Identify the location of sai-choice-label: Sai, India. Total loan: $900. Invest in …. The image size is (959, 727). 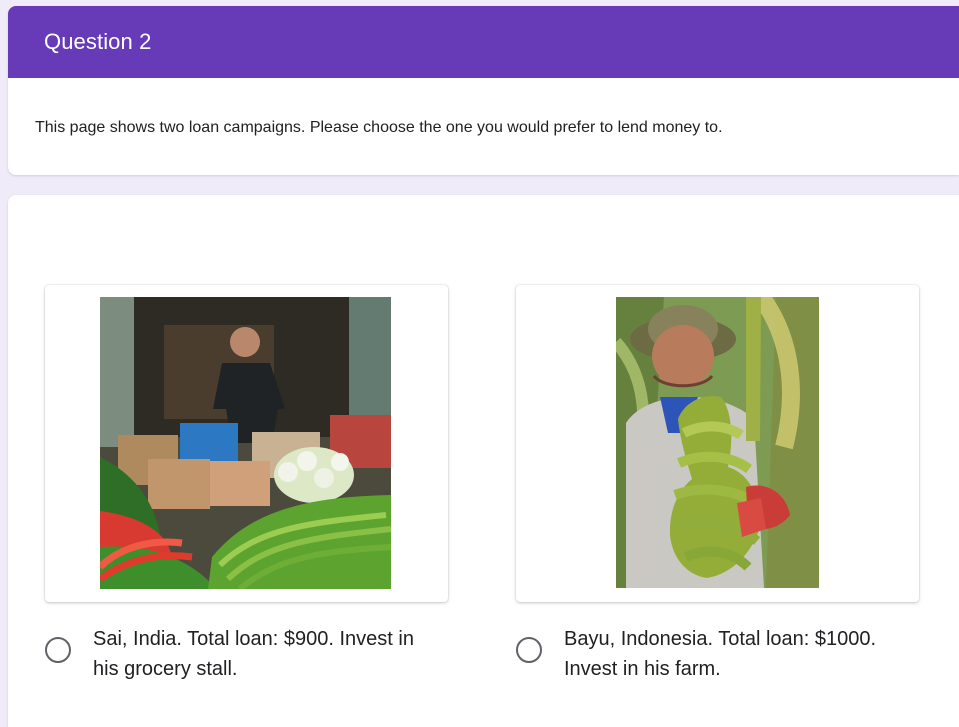
(253, 654).